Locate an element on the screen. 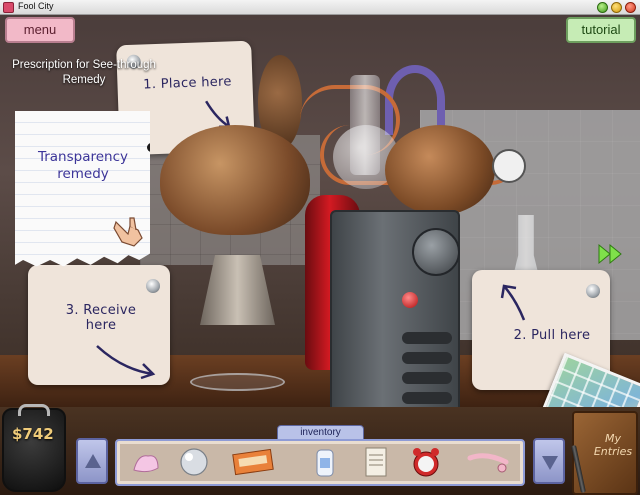 Image resolution: width=640 pixels, height=495 pixels. window-titlebar: Fool City is located at coordinates (320, 7).